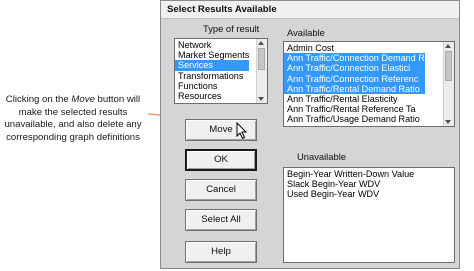 This screenshot has width=474, height=271. What do you see at coordinates (212, 96) in the screenshot?
I see `list-item: Resources` at bounding box center [212, 96].